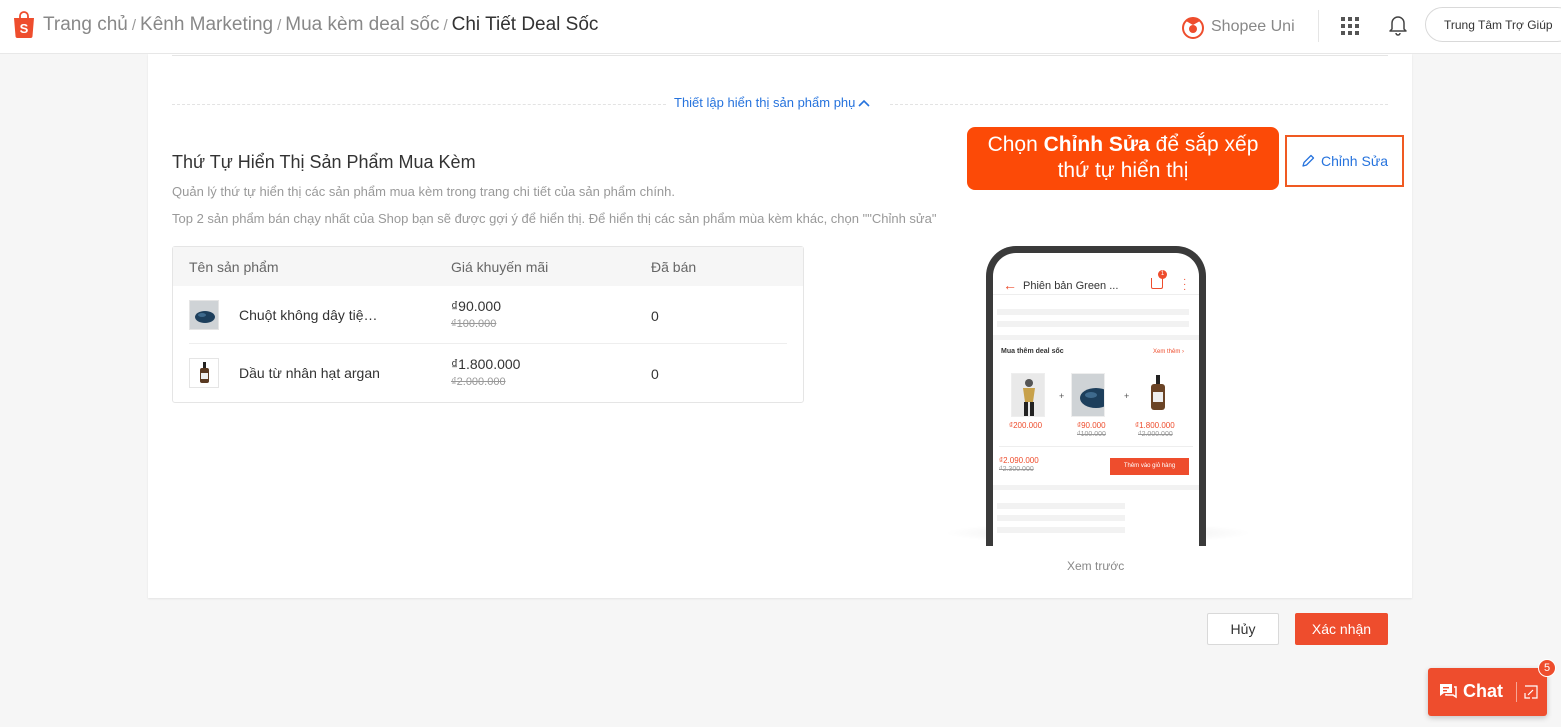 Image resolution: width=1561 pixels, height=727 pixels. I want to click on bundle-total-price: ₫2.090.000, so click(1019, 460).